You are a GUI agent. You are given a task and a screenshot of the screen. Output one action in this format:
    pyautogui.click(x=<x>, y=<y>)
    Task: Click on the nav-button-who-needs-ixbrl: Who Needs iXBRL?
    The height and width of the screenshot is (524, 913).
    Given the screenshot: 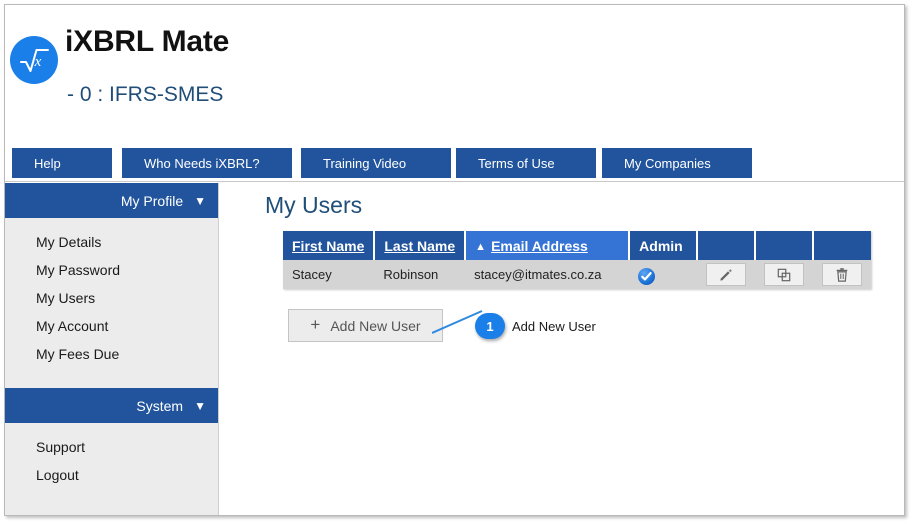 What is the action you would take?
    pyautogui.click(x=207, y=163)
    